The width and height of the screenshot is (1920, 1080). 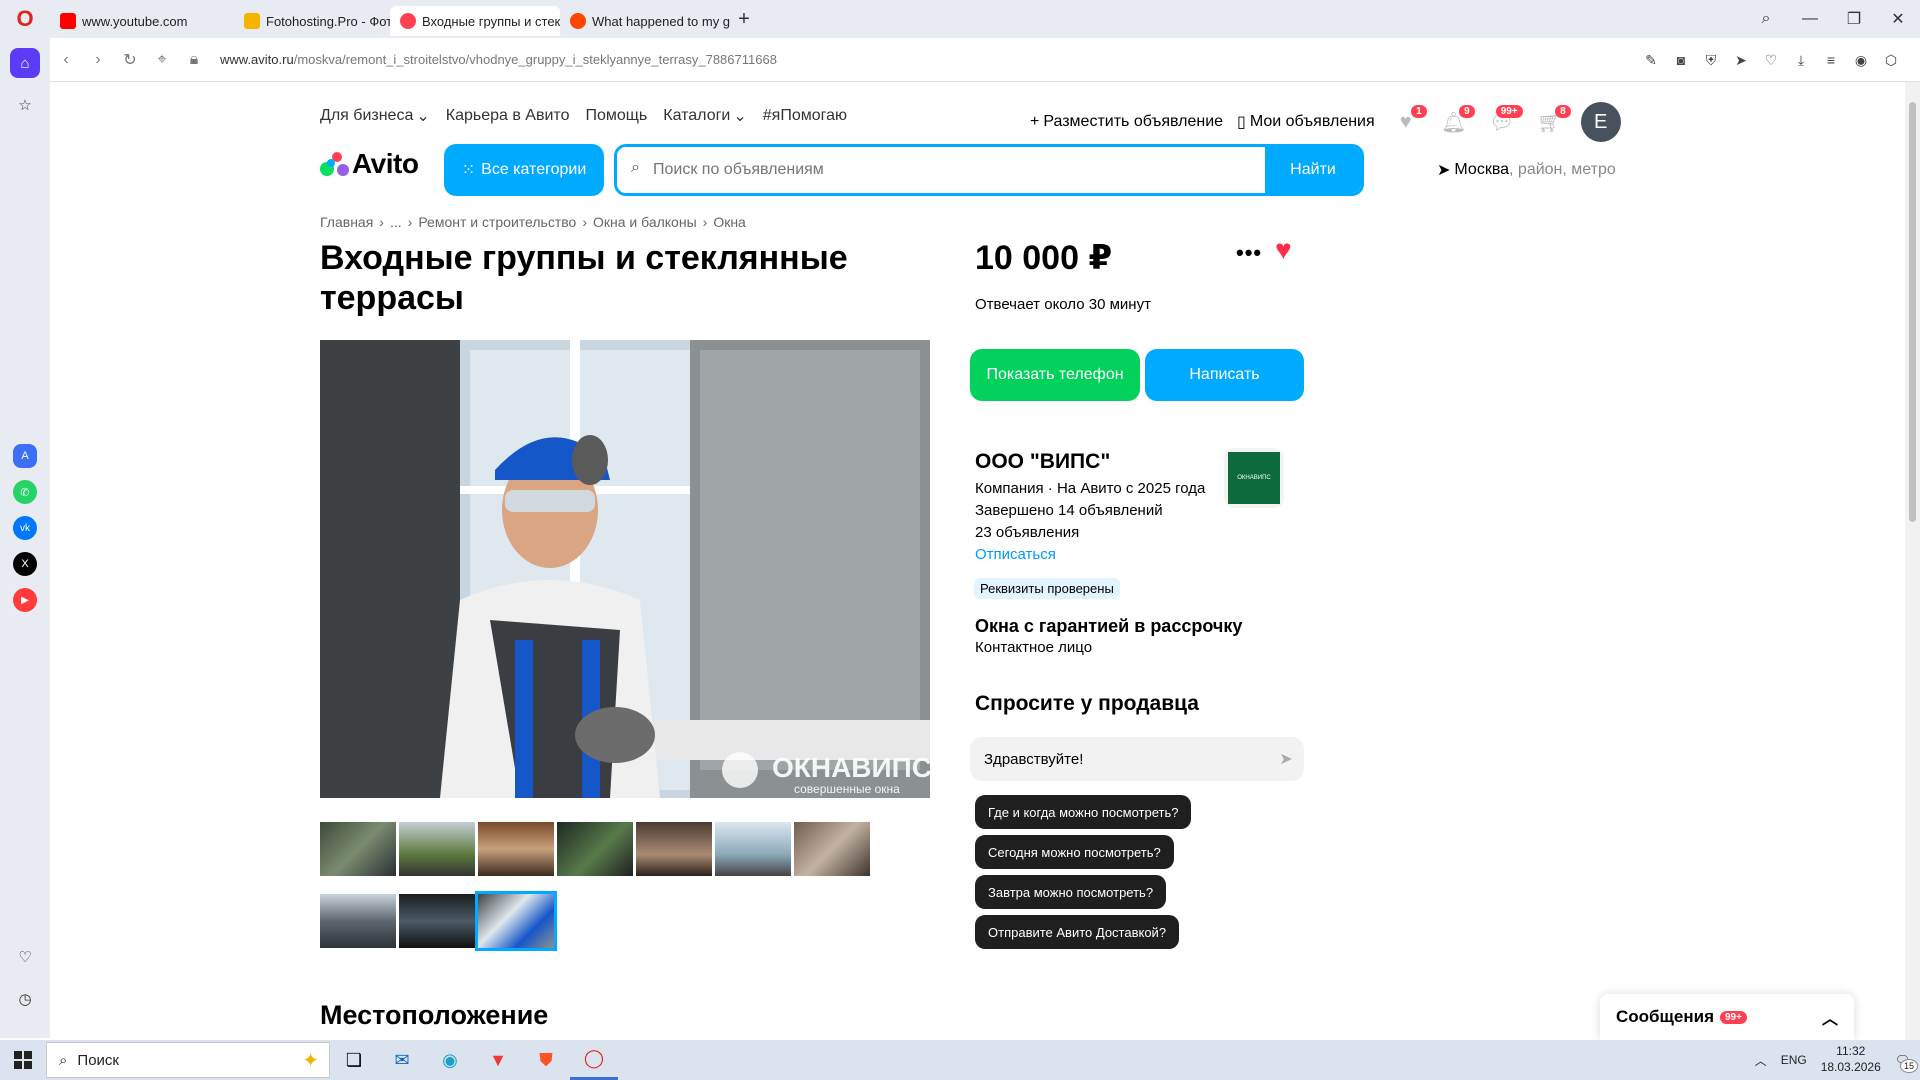 What do you see at coordinates (23, 1060) in the screenshot?
I see `windows-start-icon` at bounding box center [23, 1060].